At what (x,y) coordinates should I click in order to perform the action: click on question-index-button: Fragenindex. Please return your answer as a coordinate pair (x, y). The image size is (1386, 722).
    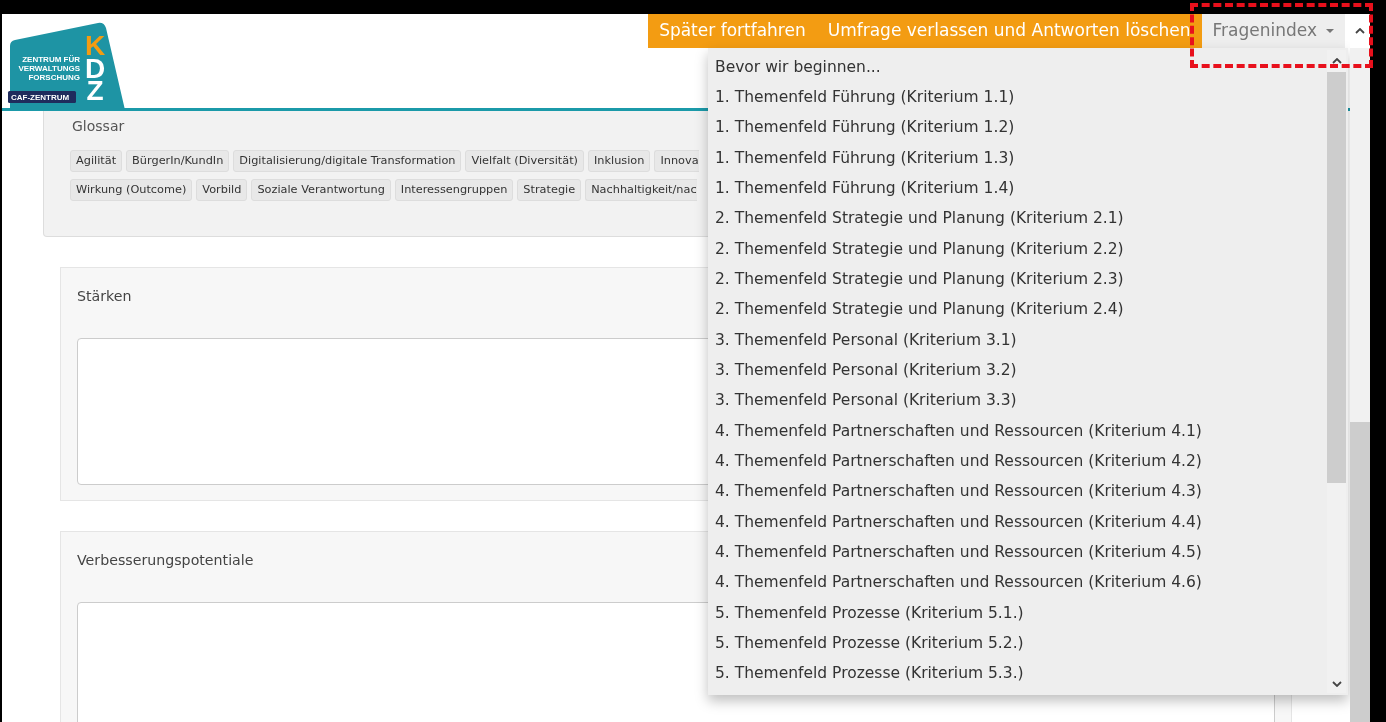
    Looking at the image, I should click on (1273, 31).